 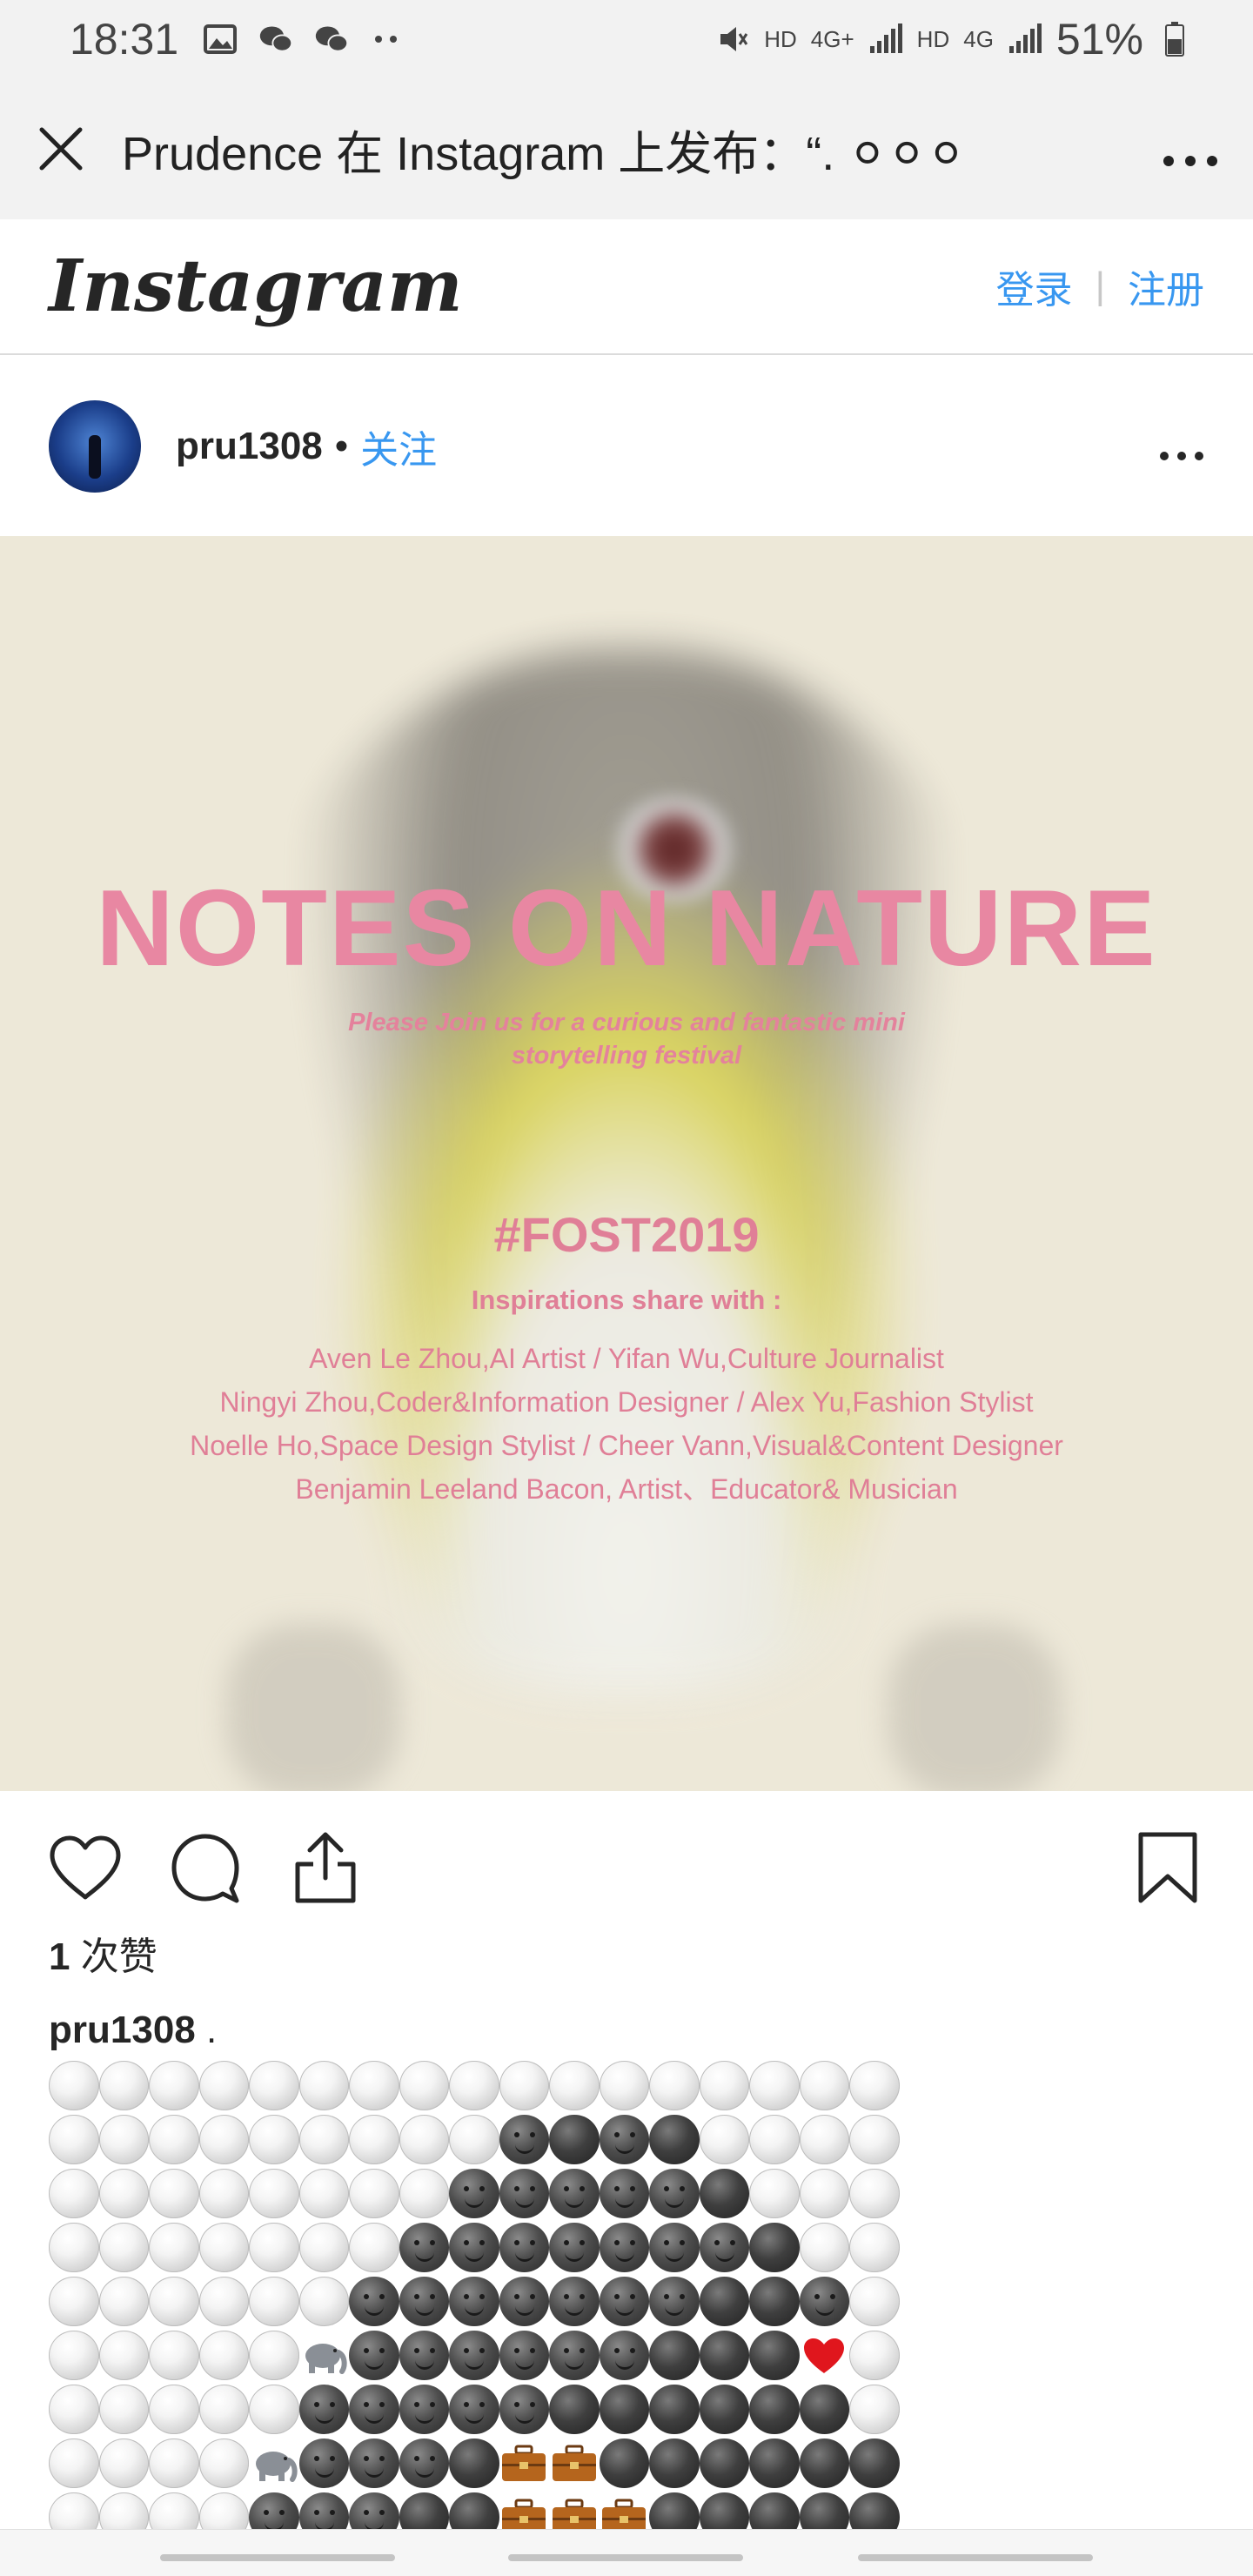 What do you see at coordinates (626, 2553) in the screenshot?
I see `bottom-navigation-bar` at bounding box center [626, 2553].